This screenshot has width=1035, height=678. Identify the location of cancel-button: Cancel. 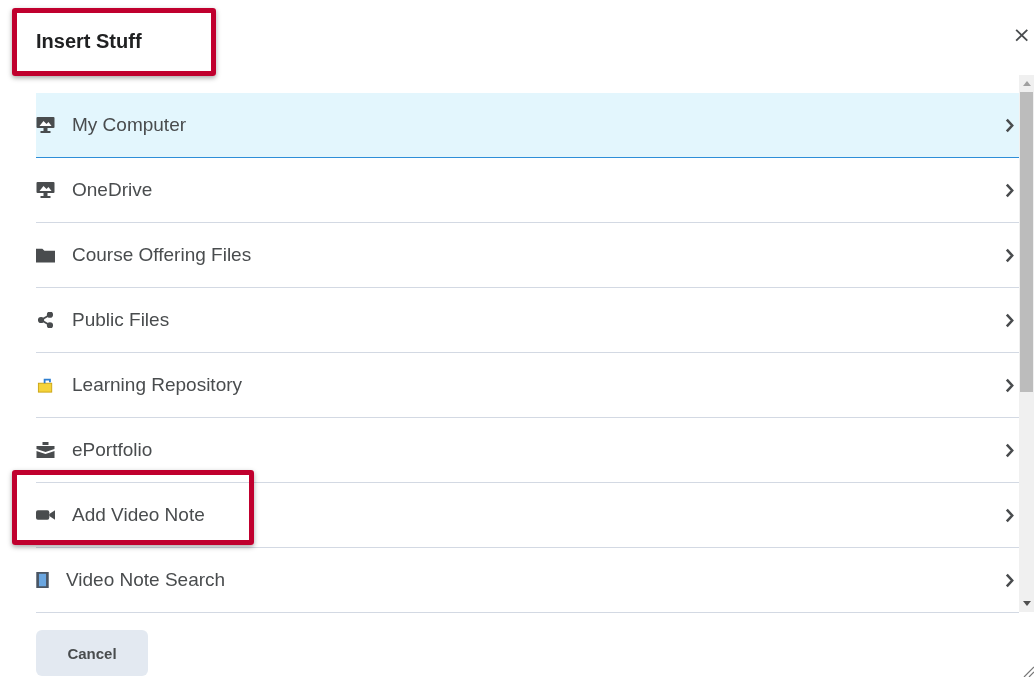
(92, 653).